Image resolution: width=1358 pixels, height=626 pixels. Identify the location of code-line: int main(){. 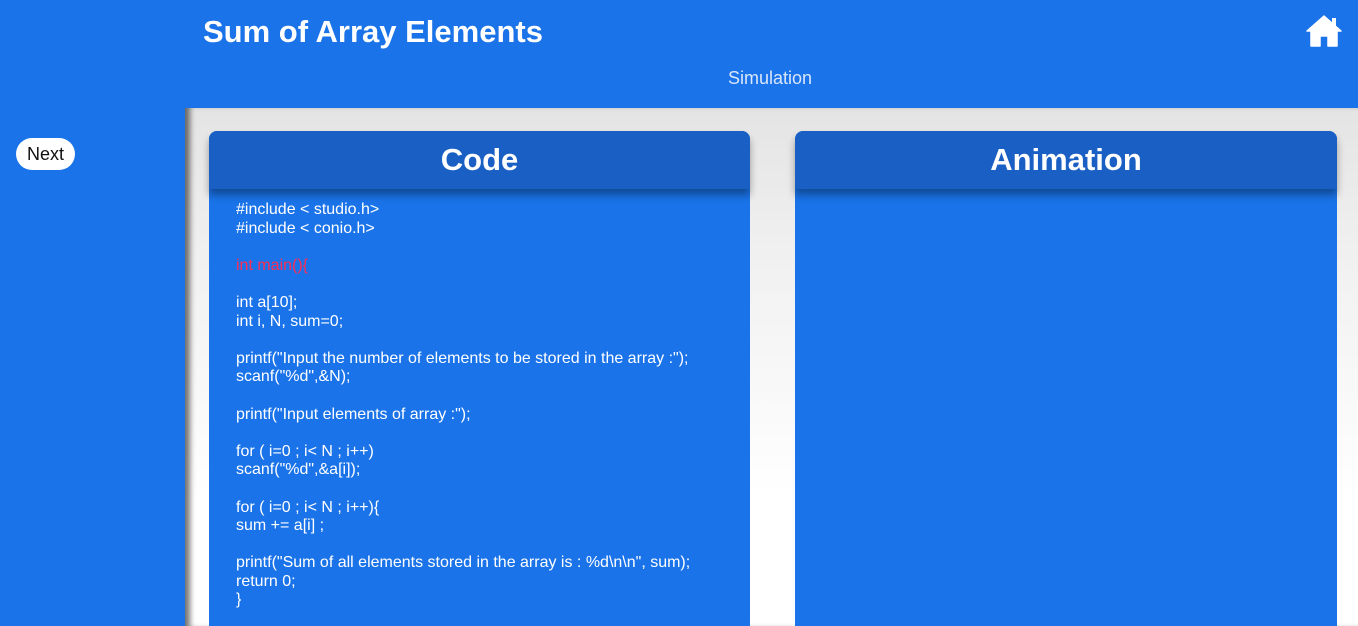
(272, 265).